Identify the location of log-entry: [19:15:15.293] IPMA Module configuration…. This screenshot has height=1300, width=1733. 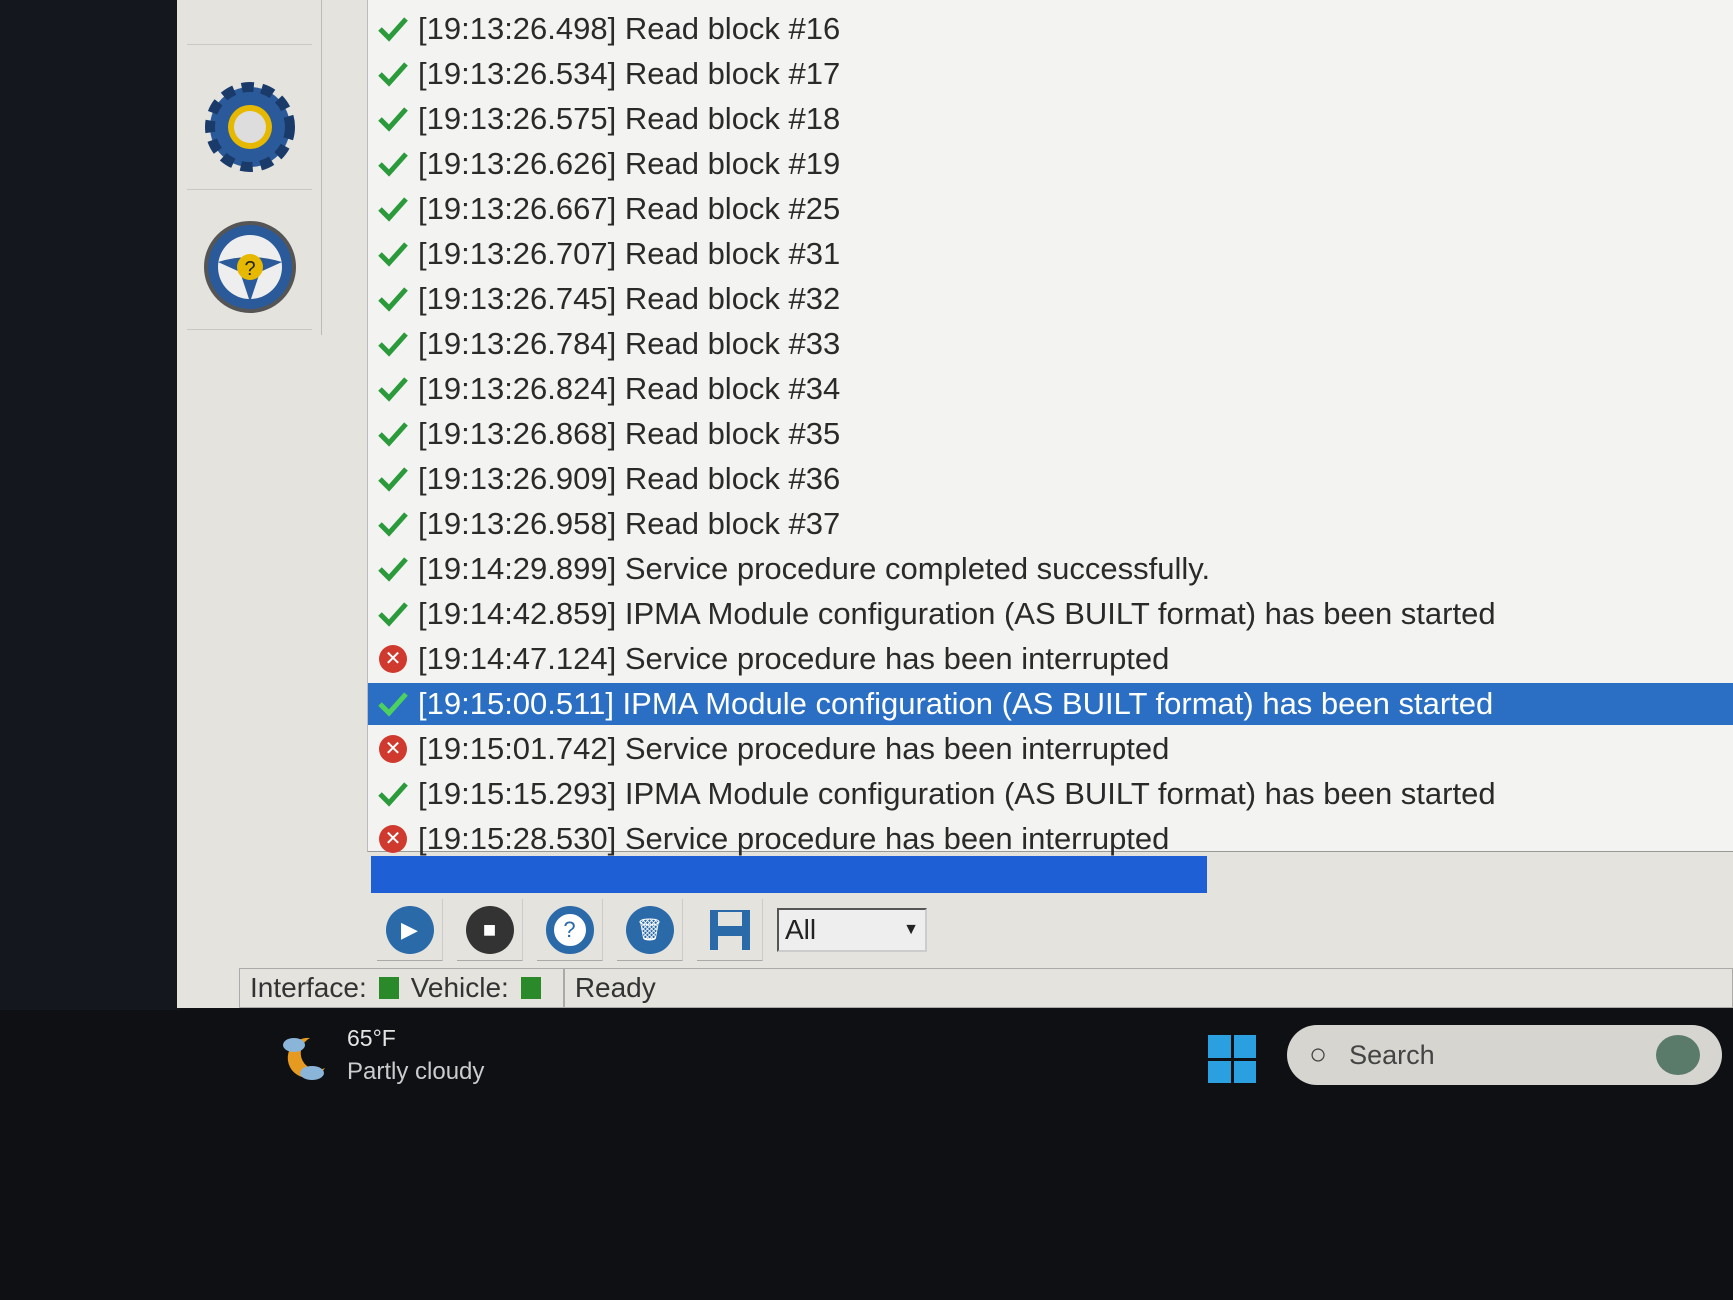
(1050, 794).